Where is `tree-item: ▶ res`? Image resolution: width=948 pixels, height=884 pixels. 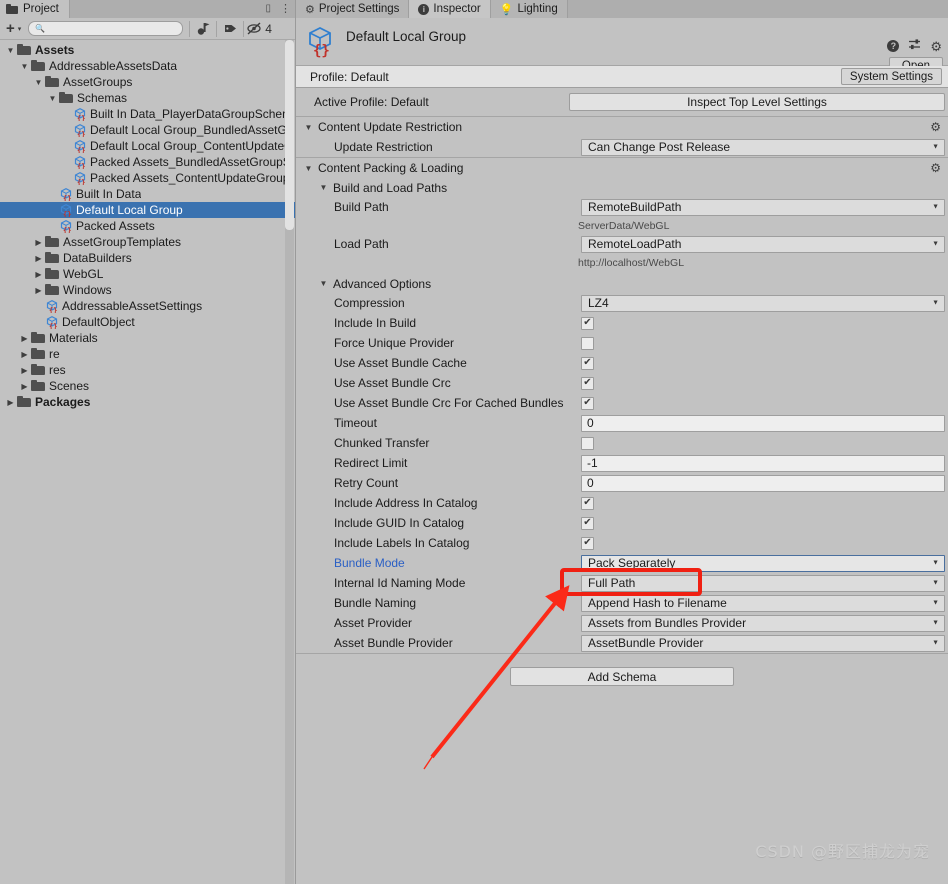 tree-item: ▶ res is located at coordinates (147, 370).